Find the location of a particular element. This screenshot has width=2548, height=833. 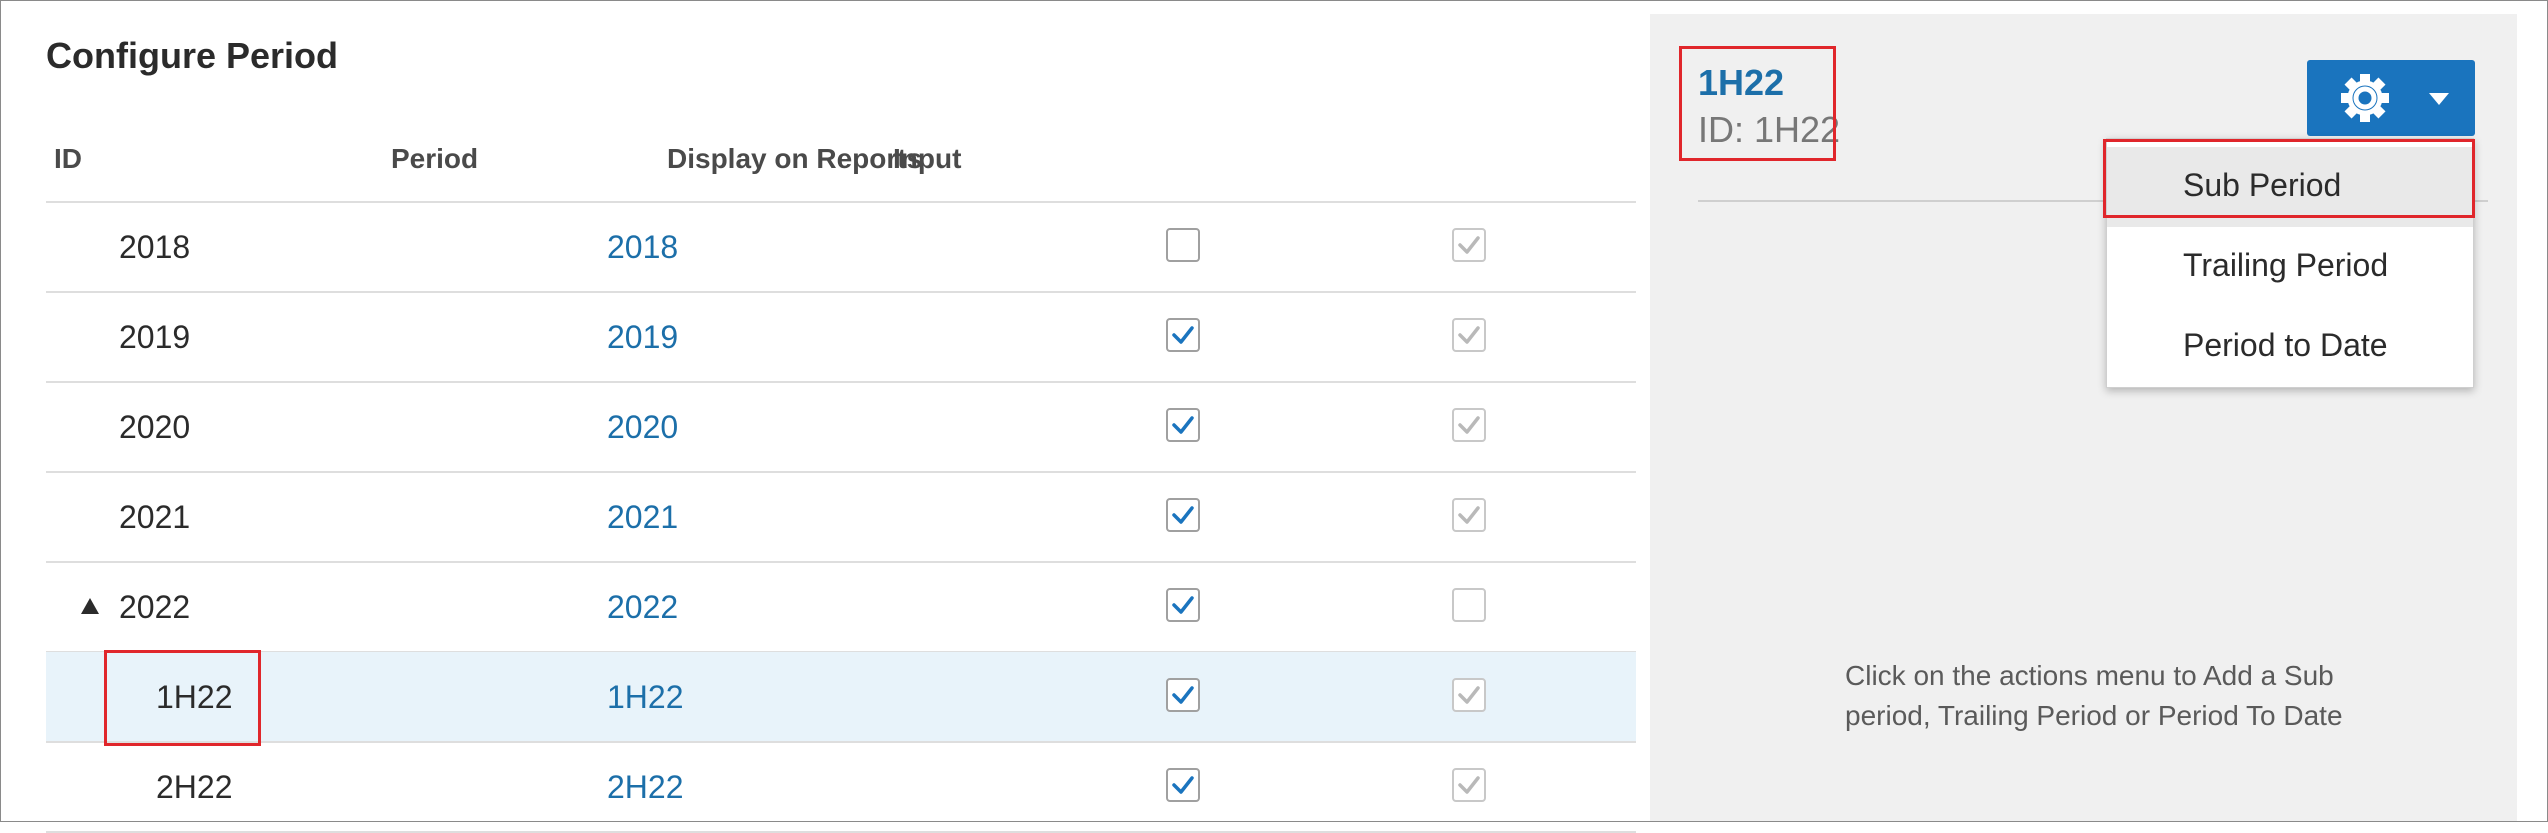

table-row: 2019 2019 is located at coordinates (841, 337).